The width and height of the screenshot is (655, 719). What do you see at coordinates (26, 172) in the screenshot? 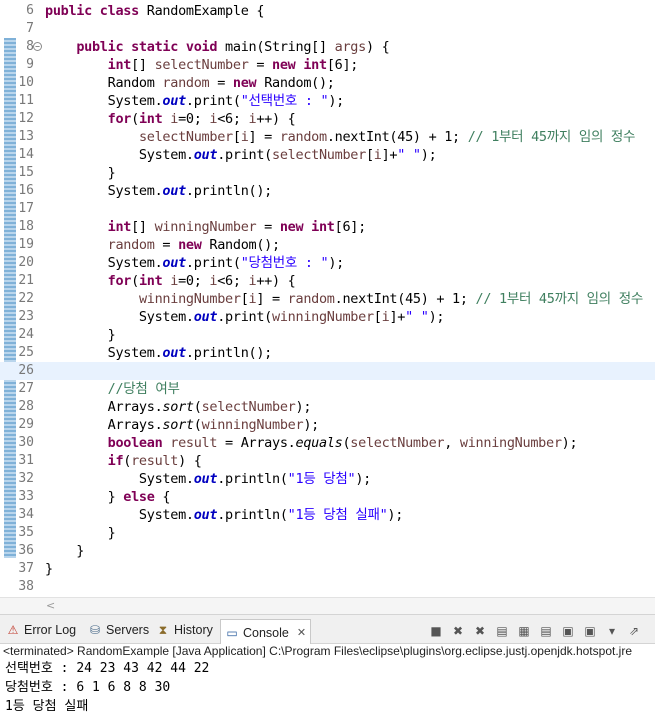
I see `line-number: 15` at bounding box center [26, 172].